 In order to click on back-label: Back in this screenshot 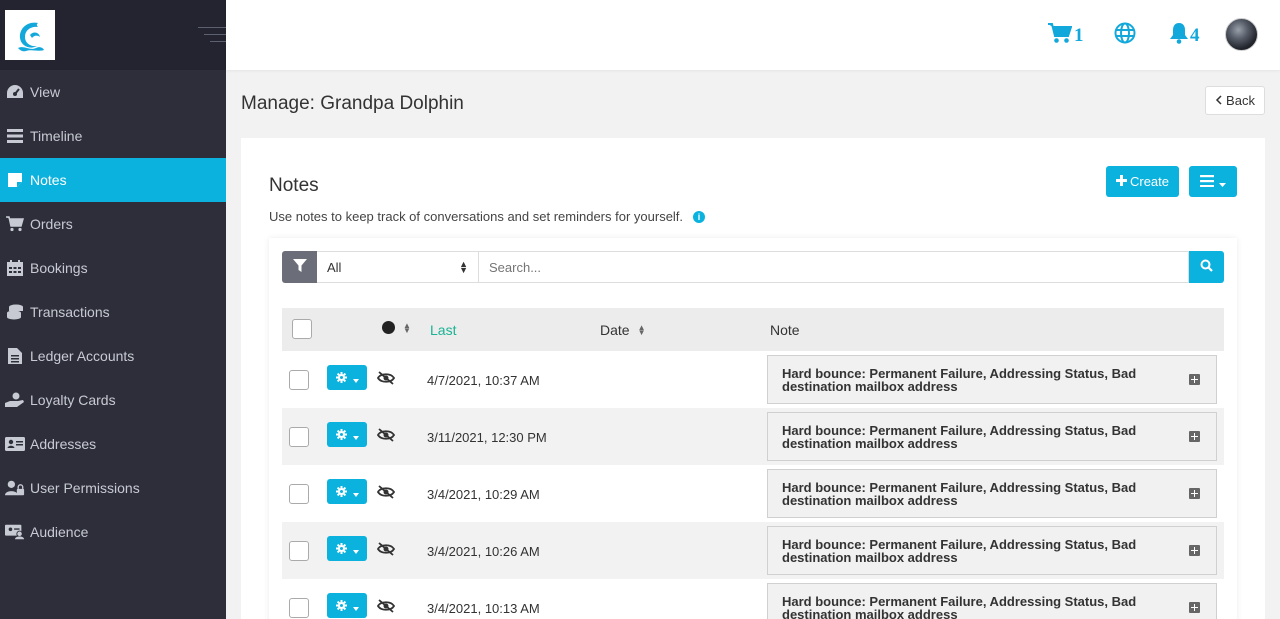, I will do `click(1240, 100)`.